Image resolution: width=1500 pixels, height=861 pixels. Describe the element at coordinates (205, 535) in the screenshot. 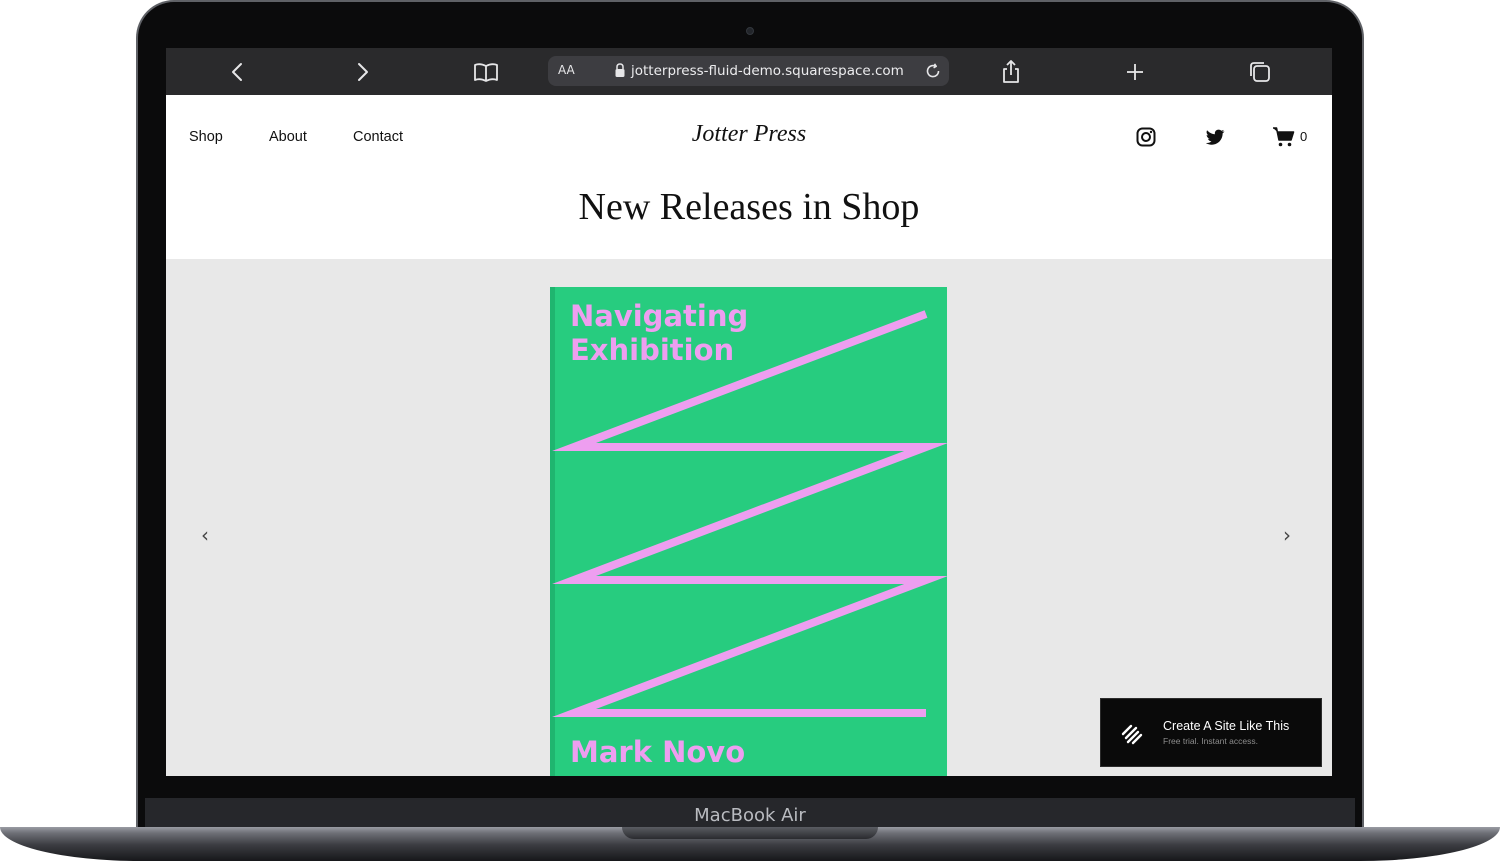

I see `carousel-prev-button: ‹` at that location.